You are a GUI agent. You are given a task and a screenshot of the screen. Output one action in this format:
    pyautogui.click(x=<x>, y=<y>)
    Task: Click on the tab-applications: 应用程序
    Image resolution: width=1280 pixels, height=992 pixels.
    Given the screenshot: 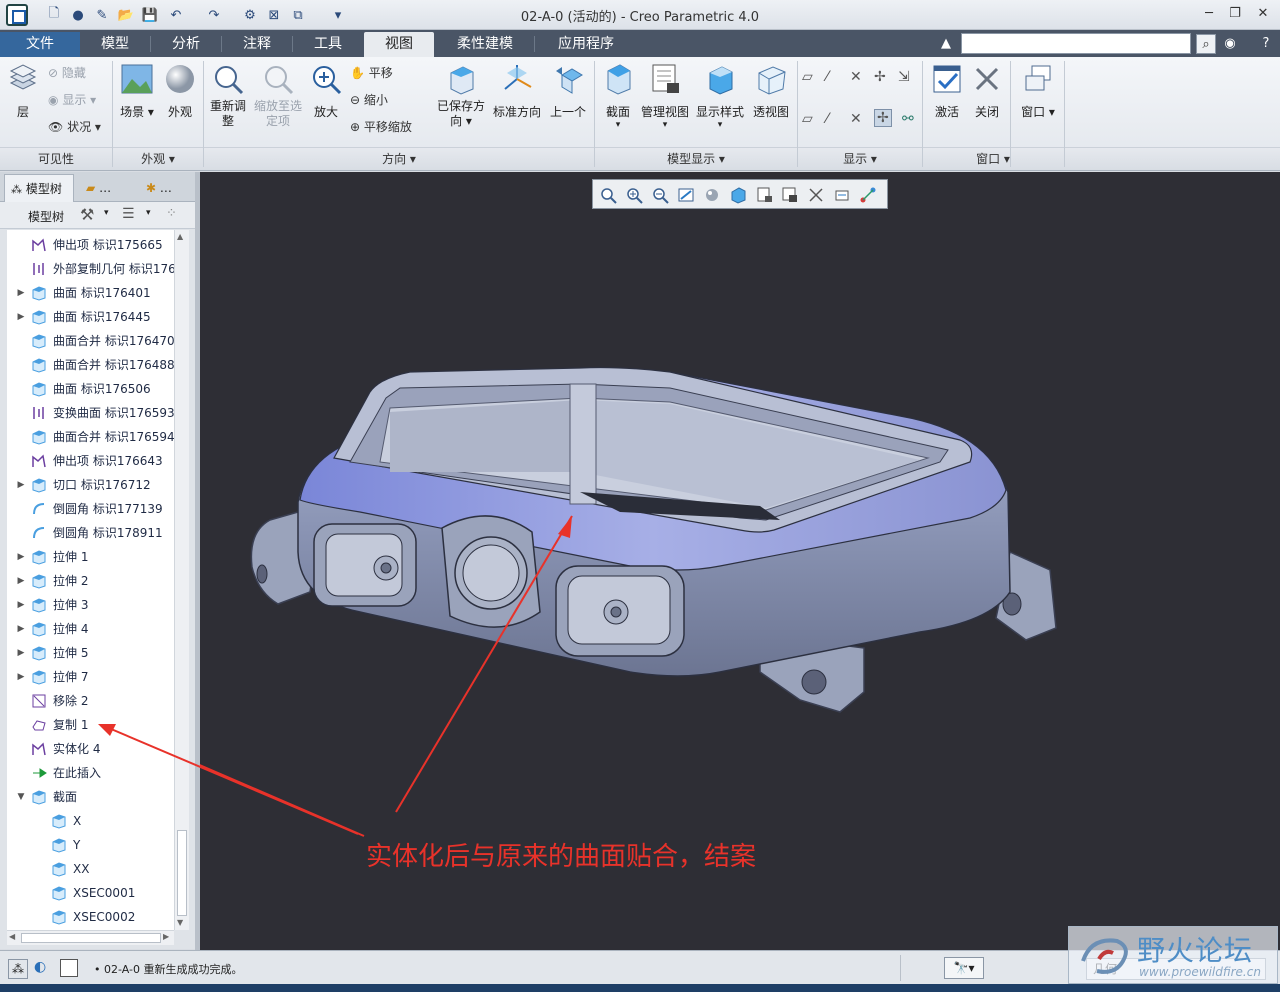 What is the action you would take?
    pyautogui.click(x=586, y=44)
    